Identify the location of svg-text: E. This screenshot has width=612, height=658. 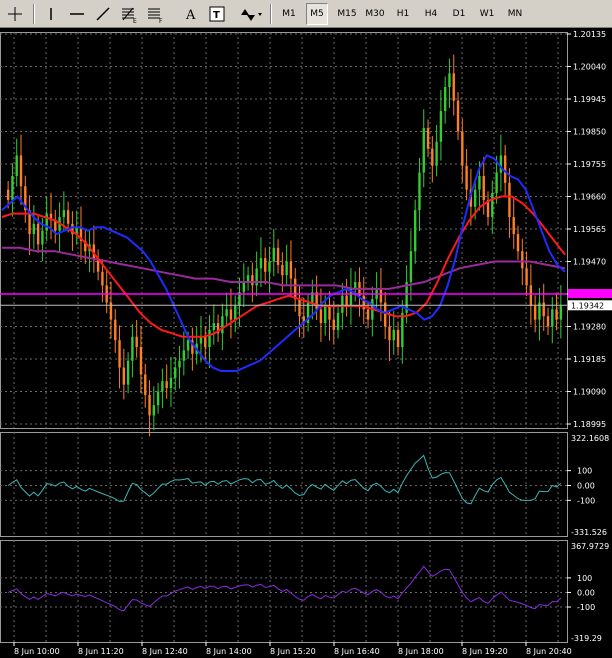
(135, 21).